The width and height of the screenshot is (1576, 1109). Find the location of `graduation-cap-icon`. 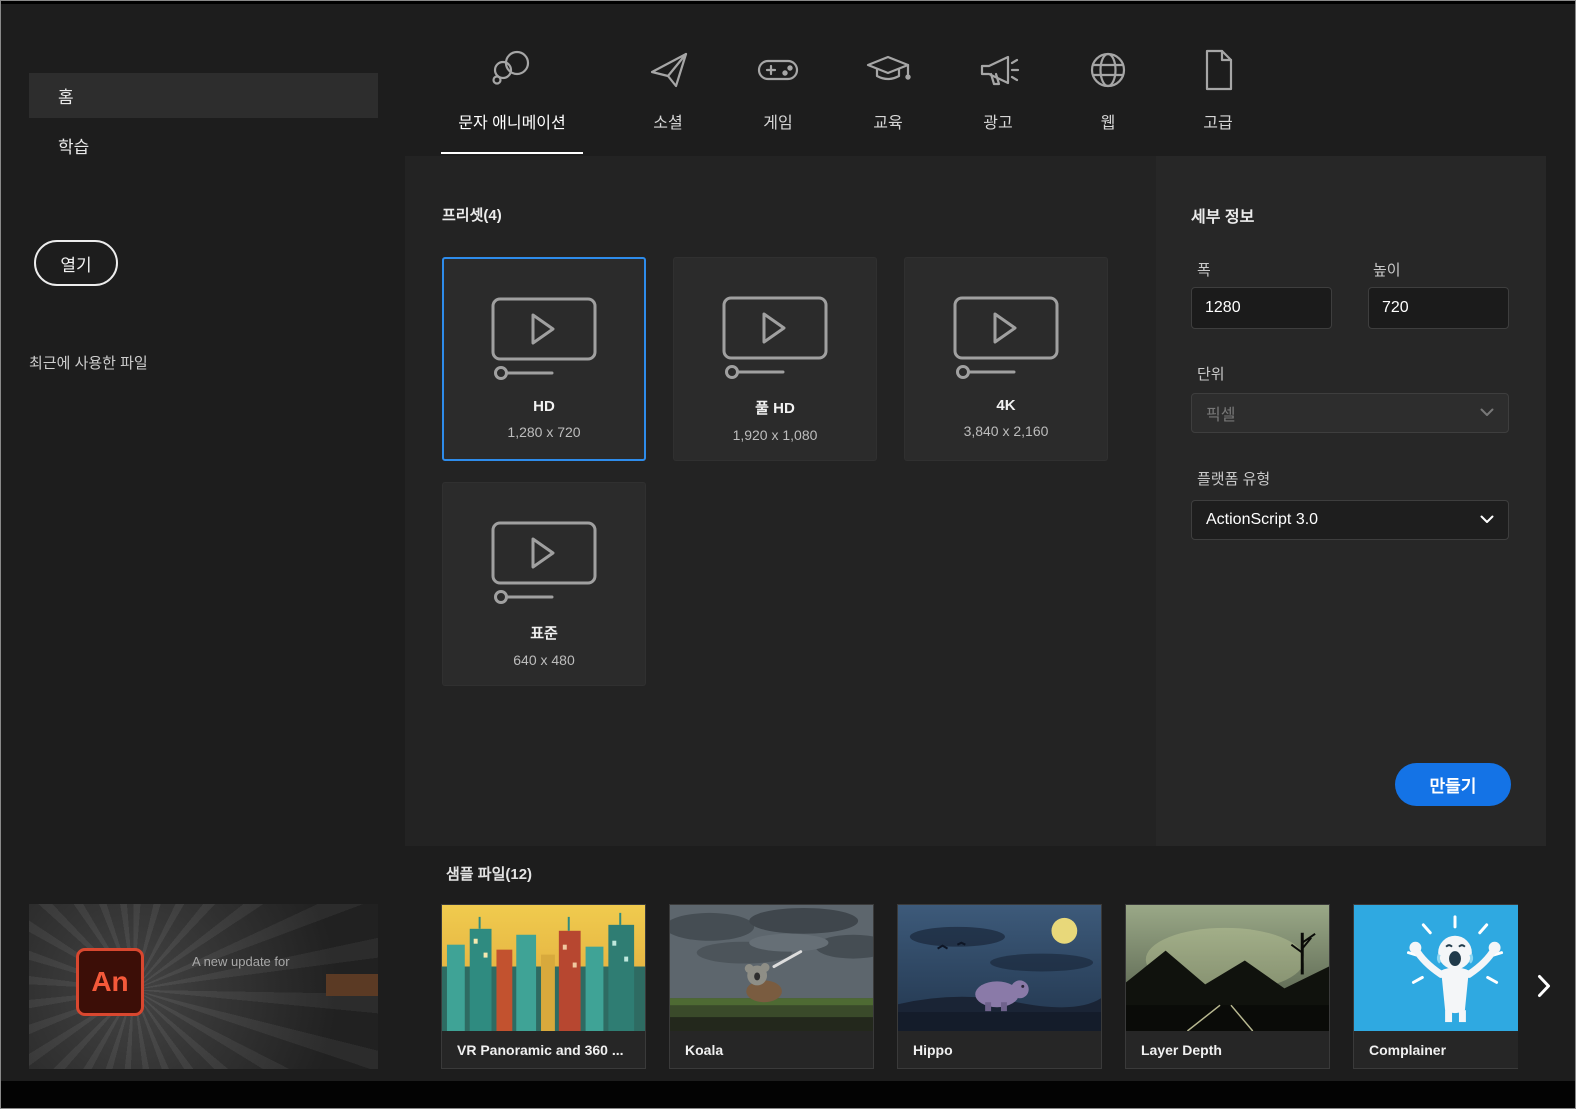

graduation-cap-icon is located at coordinates (888, 70).